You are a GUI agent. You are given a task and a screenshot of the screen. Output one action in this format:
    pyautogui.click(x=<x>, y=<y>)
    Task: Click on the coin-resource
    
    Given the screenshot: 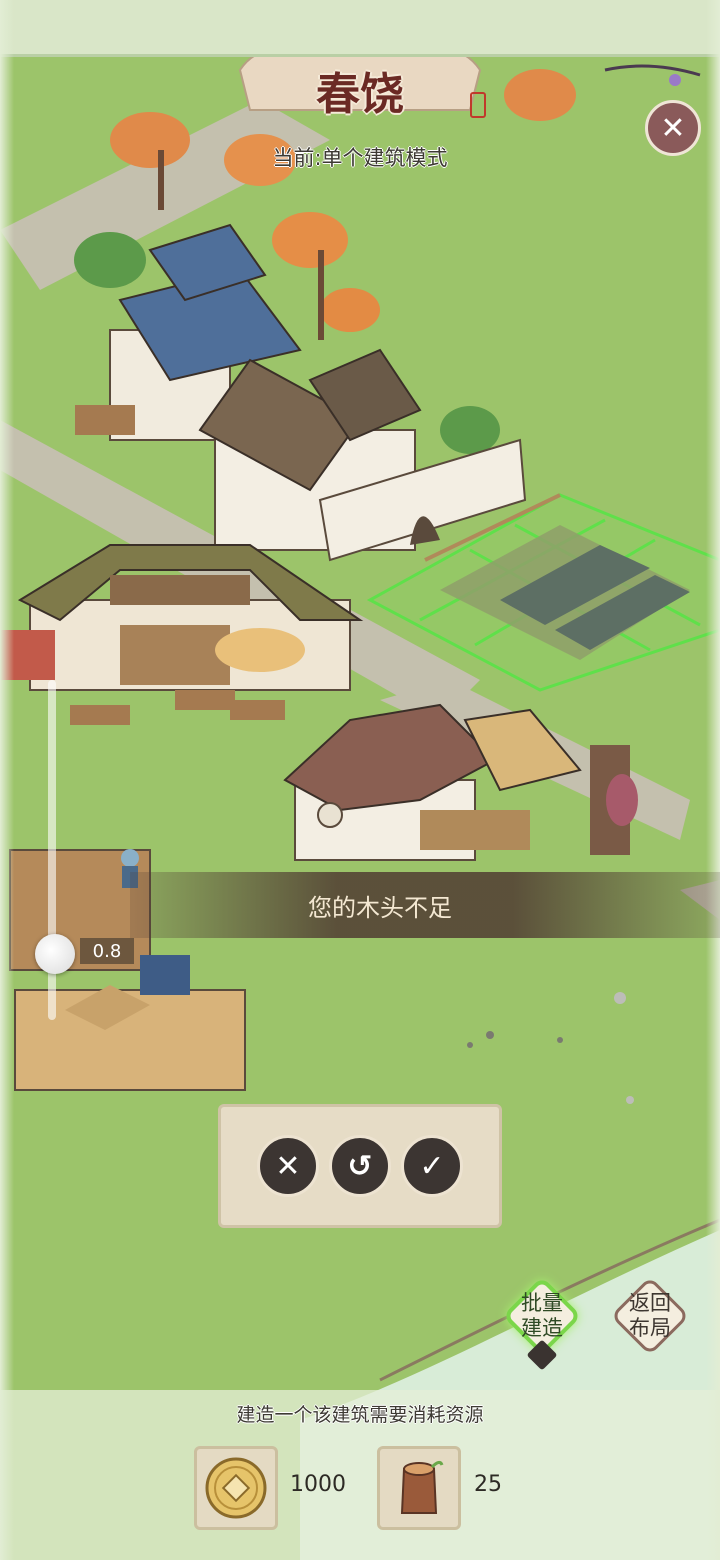 What is the action you would take?
    pyautogui.click(x=236, y=1488)
    